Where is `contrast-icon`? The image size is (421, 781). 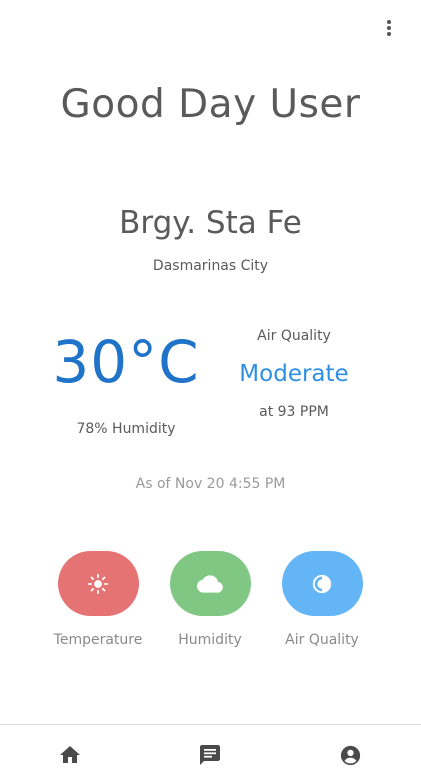
contrast-icon is located at coordinates (322, 583).